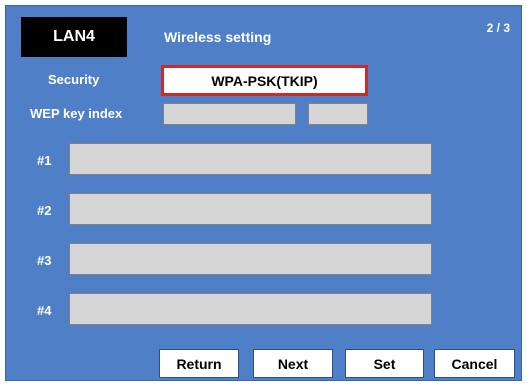  Describe the element at coordinates (293, 363) in the screenshot. I see `next-button: Next` at that location.